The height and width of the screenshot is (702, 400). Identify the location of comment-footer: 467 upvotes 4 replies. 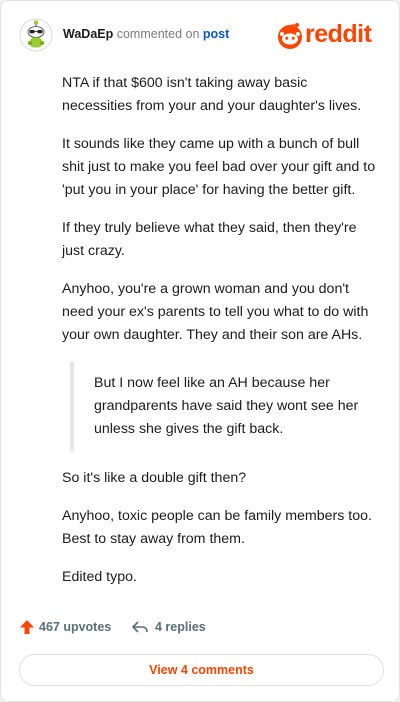
(199, 630).